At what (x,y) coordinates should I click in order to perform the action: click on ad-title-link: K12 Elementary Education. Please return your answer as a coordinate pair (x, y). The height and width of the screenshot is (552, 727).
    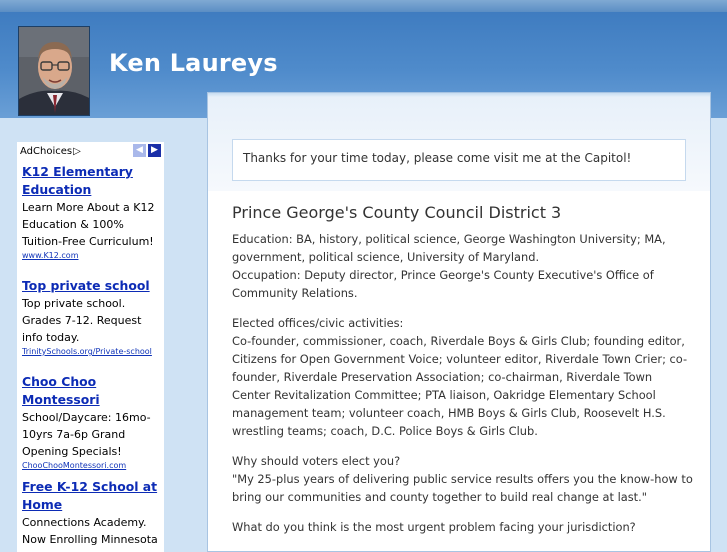
    Looking at the image, I should click on (93, 181).